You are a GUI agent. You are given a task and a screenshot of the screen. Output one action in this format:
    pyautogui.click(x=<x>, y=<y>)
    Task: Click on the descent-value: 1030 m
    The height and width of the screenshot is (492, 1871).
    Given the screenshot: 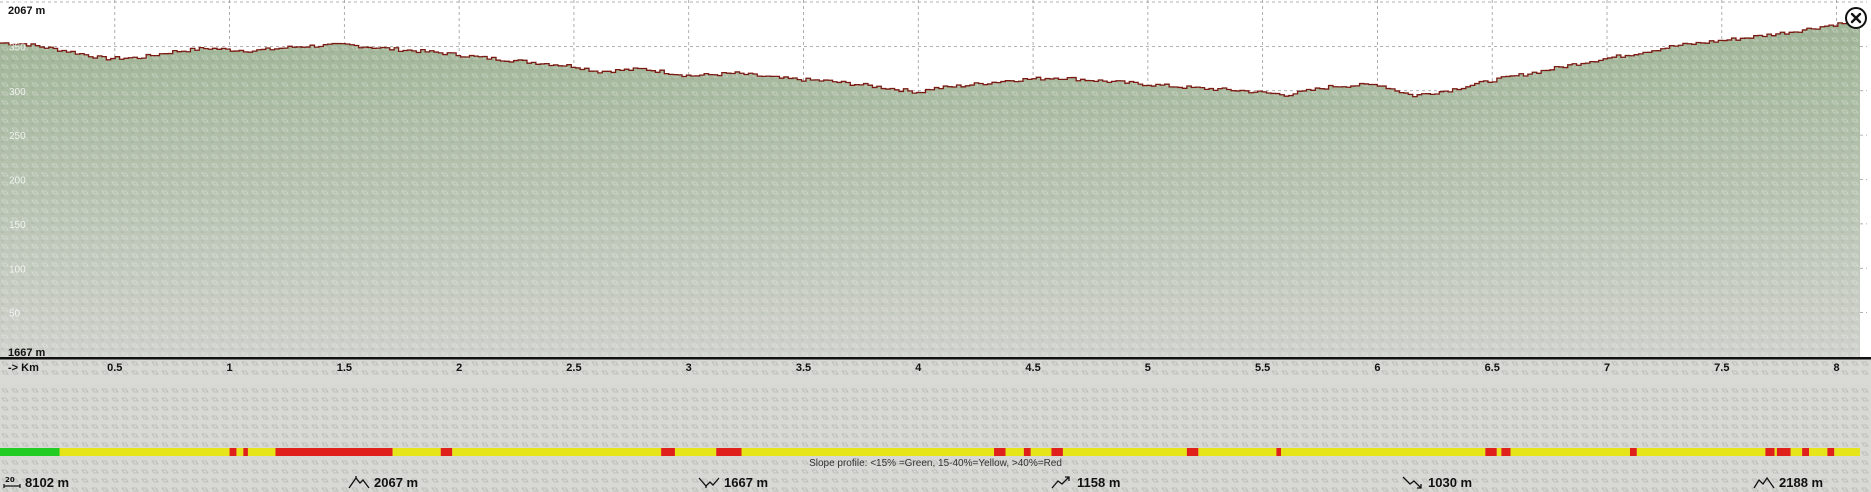 What is the action you would take?
    pyautogui.click(x=1450, y=482)
    